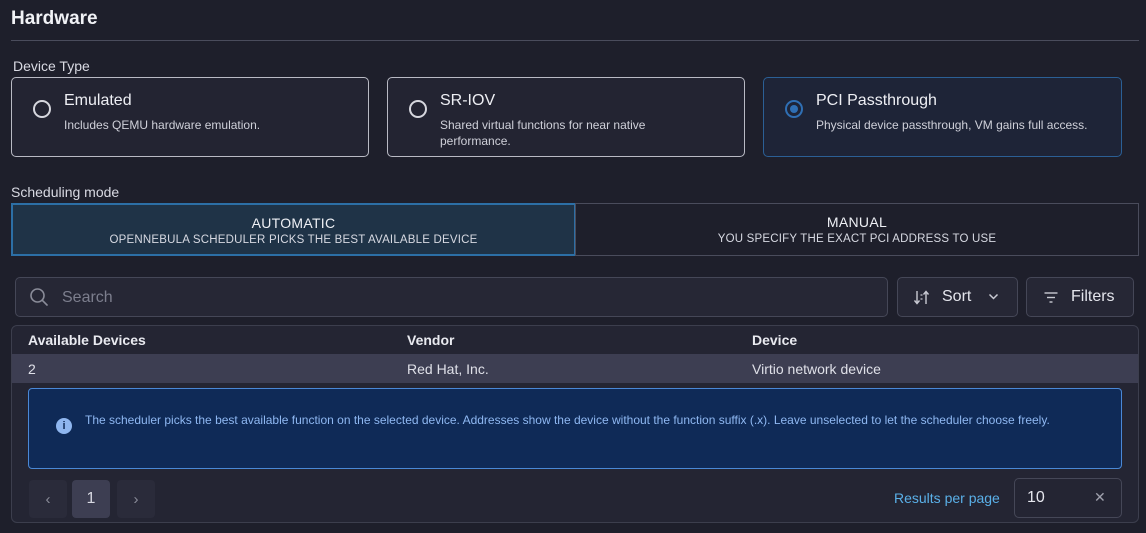 The height and width of the screenshot is (533, 1146). What do you see at coordinates (1100, 497) in the screenshot?
I see `clear-icon: ✕` at bounding box center [1100, 497].